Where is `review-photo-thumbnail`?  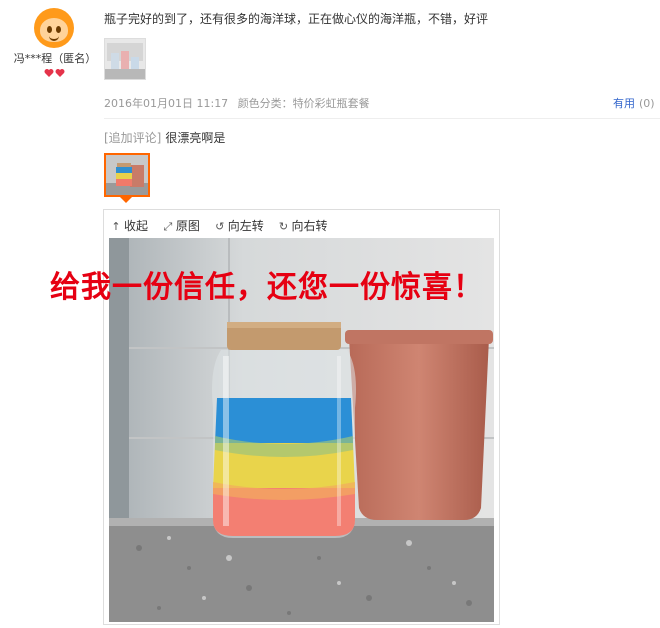 review-photo-thumbnail is located at coordinates (125, 59).